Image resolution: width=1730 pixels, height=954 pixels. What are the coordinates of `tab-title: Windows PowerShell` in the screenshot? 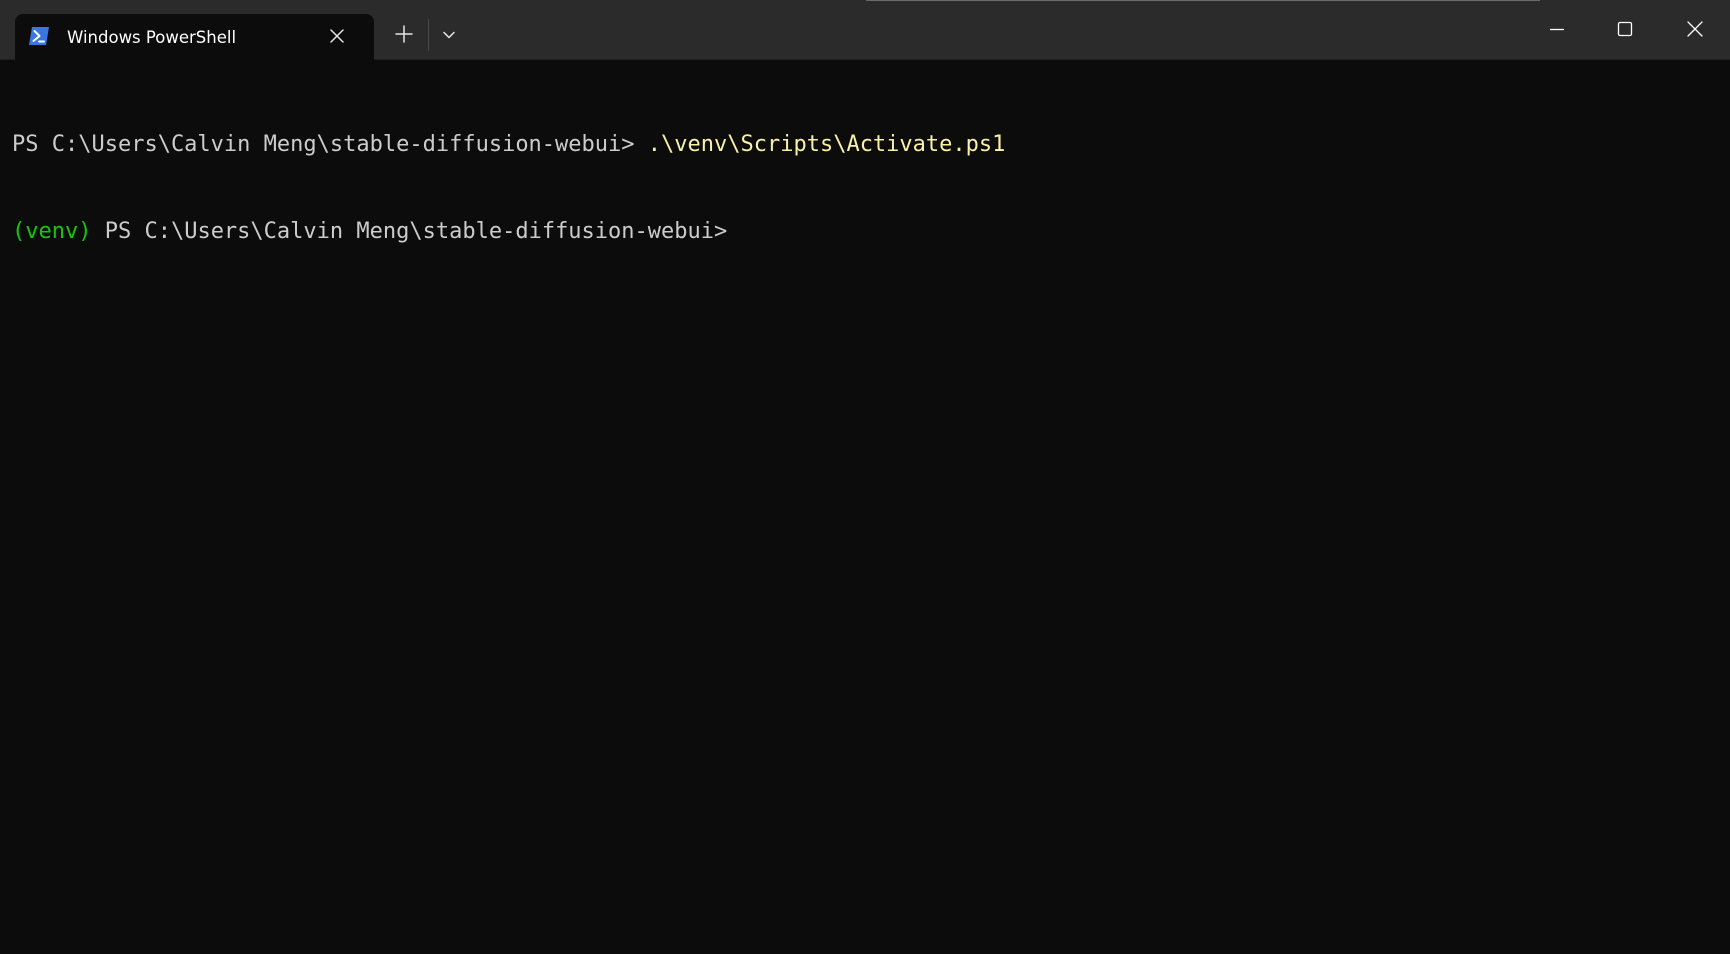 It's located at (152, 37).